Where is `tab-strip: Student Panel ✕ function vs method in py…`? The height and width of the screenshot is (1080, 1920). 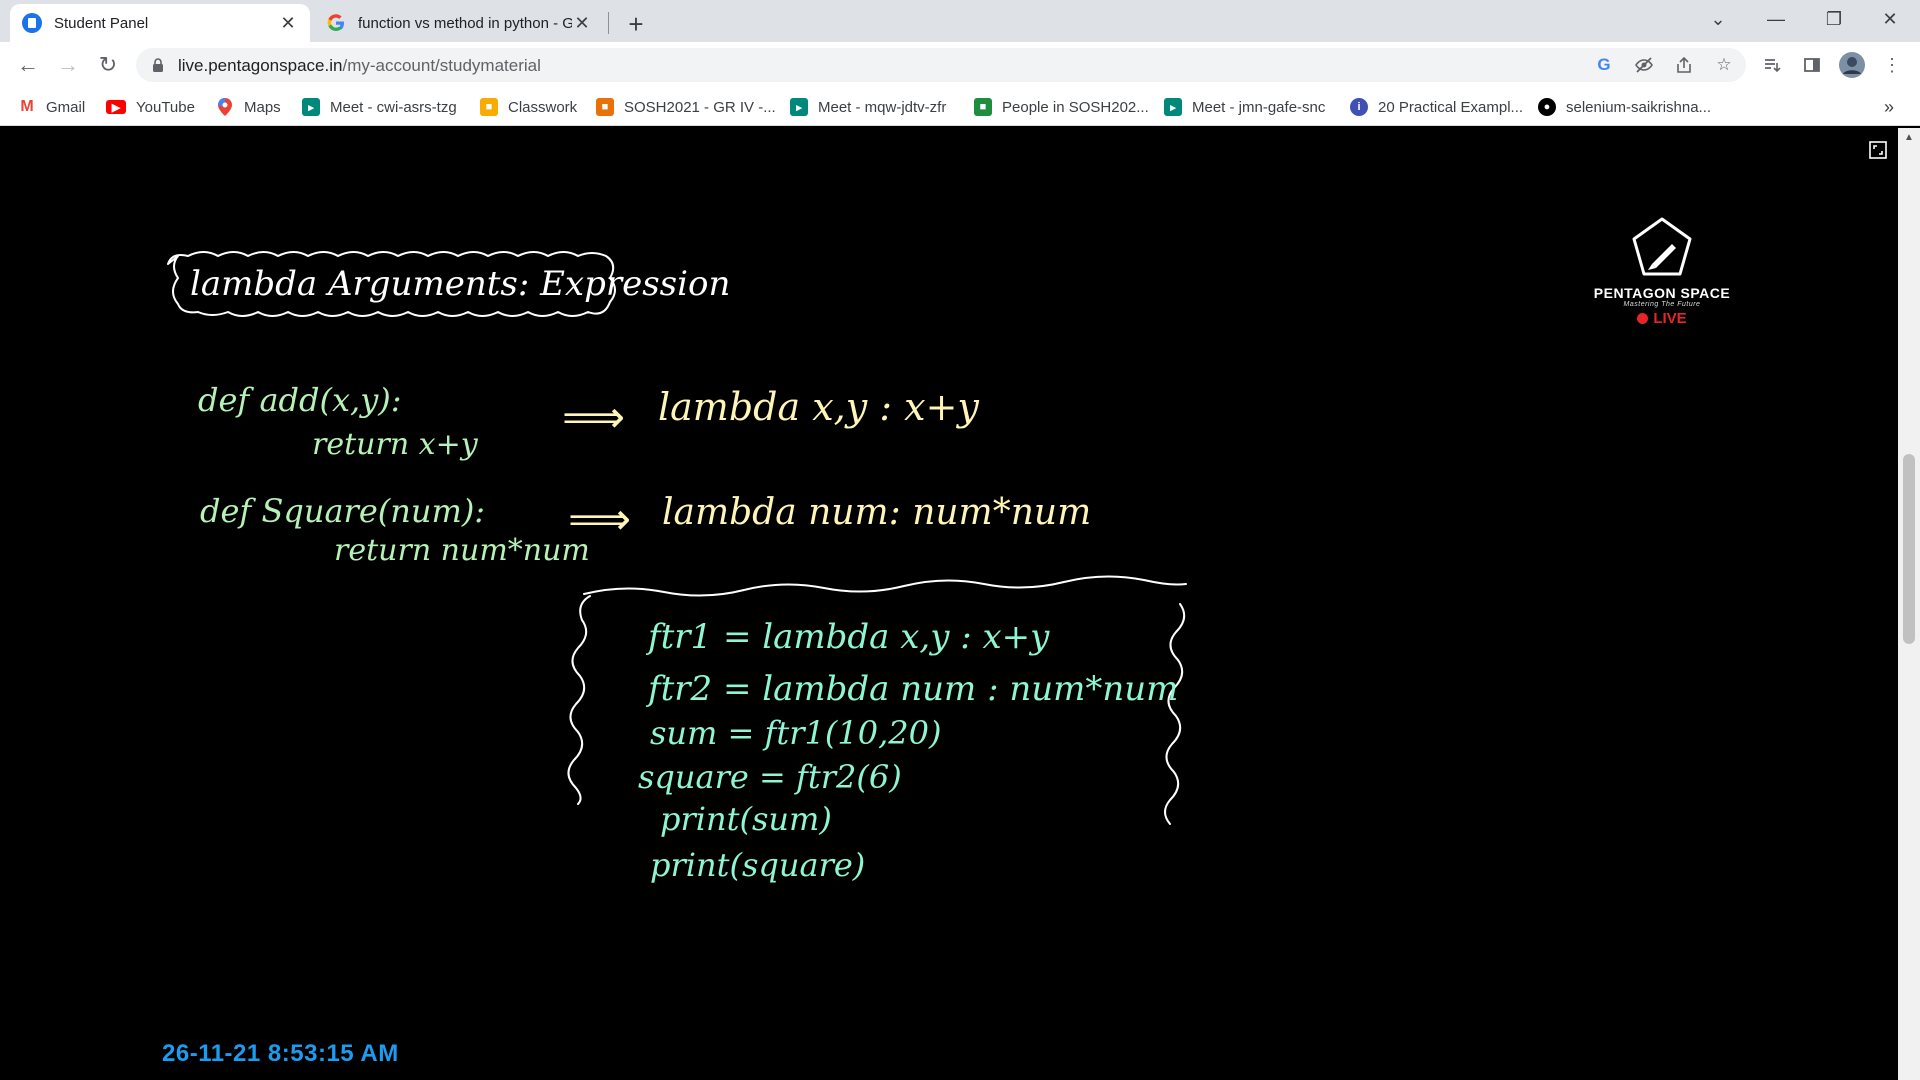
tab-strip: Student Panel ✕ function vs method in py… is located at coordinates (960, 21).